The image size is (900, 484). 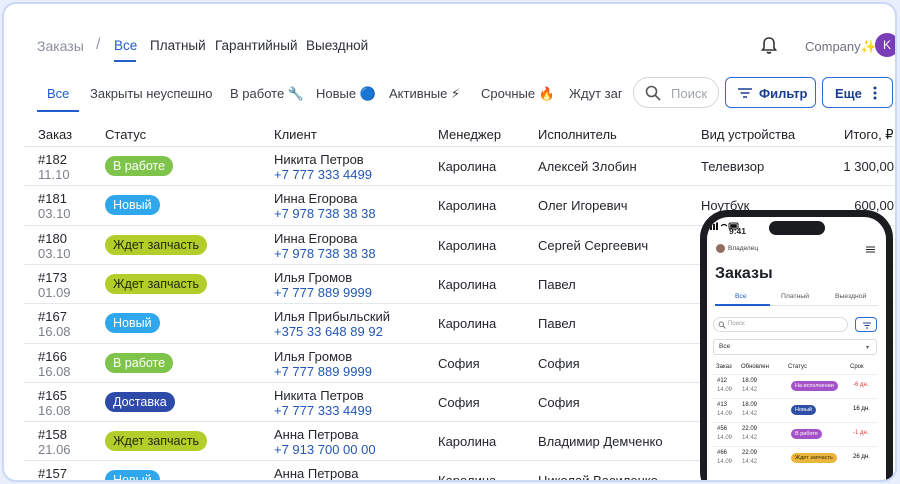 I want to click on owner-avatar, so click(x=720, y=248).